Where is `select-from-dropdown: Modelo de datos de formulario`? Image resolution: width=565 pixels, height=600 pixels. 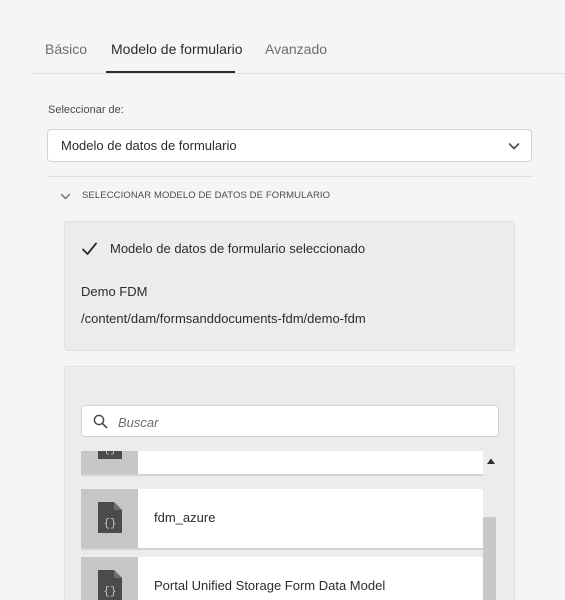 select-from-dropdown: Modelo de datos de formulario is located at coordinates (289, 145).